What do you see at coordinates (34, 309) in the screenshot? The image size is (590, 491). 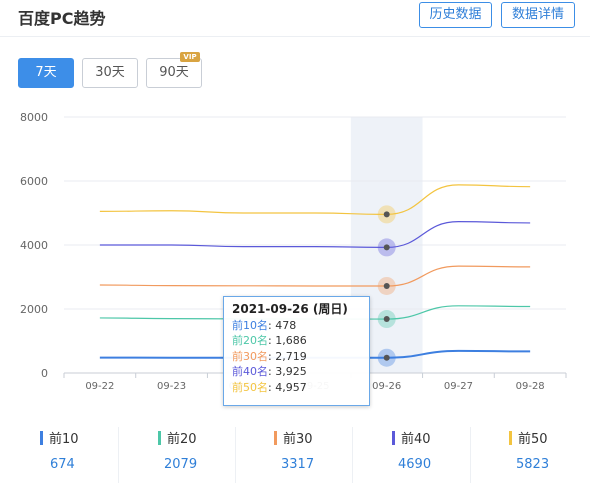 I see `y-tick-label: 2000` at bounding box center [34, 309].